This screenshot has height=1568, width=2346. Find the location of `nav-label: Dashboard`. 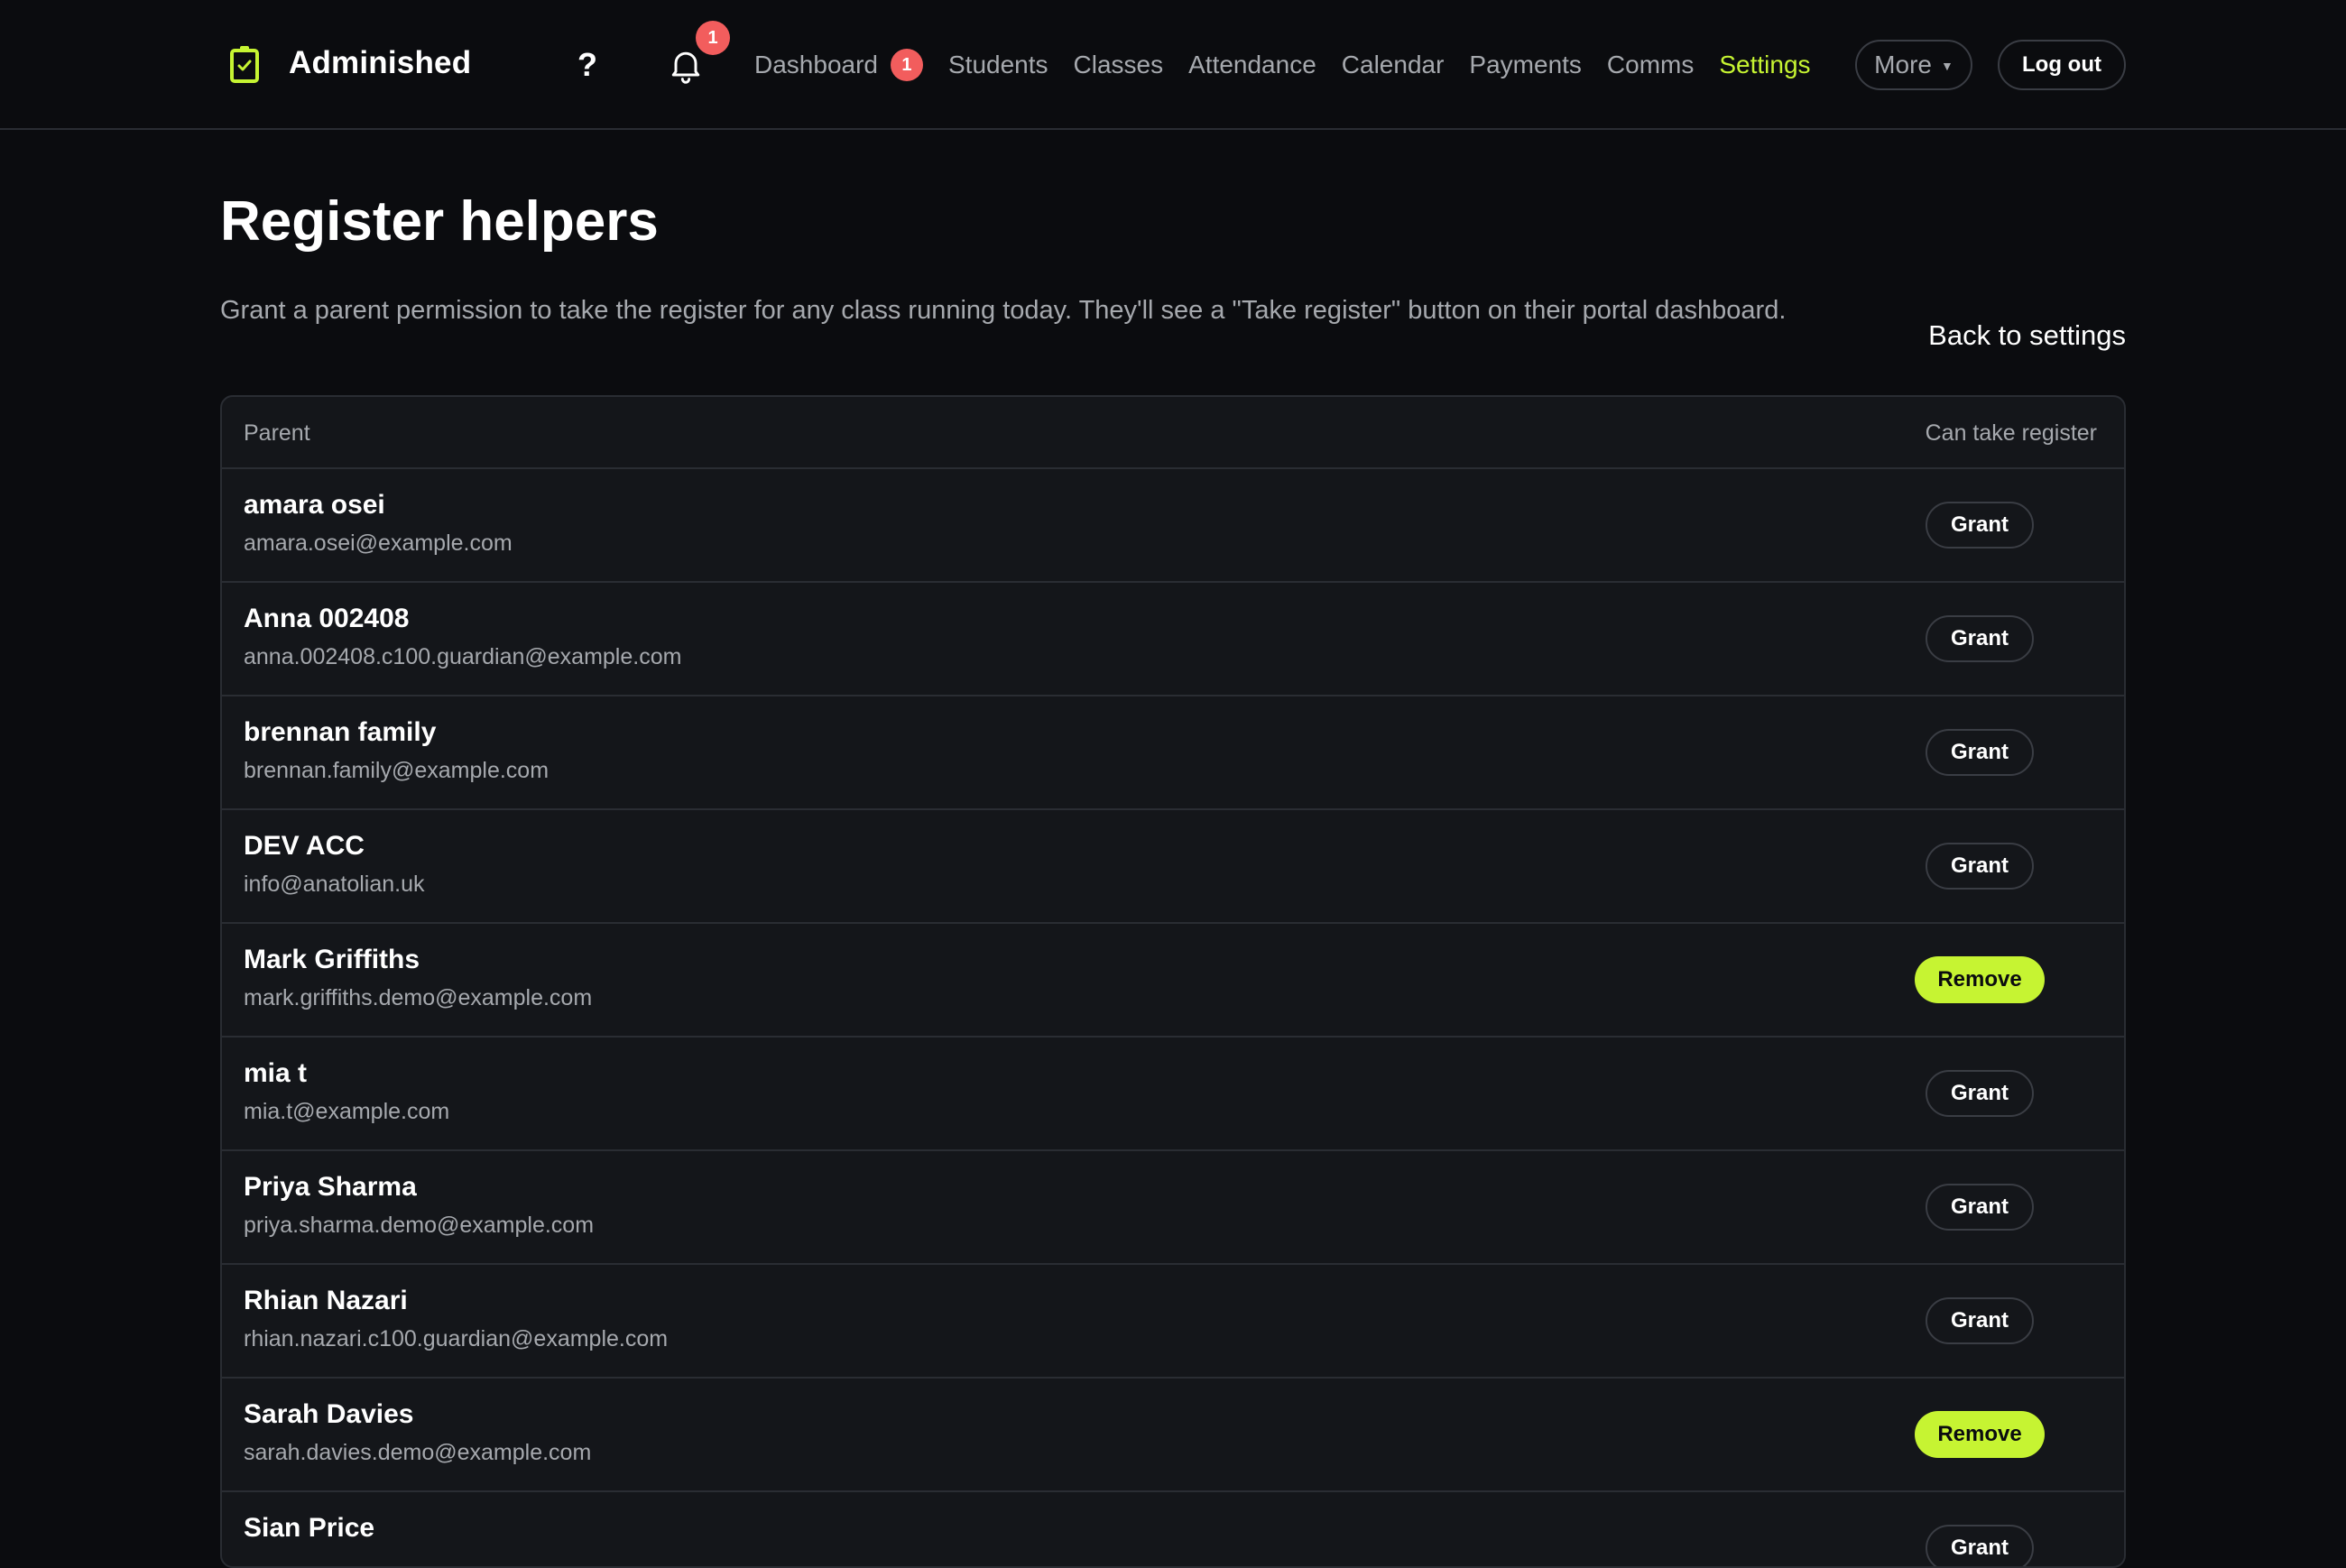

nav-label: Dashboard is located at coordinates (816, 64).